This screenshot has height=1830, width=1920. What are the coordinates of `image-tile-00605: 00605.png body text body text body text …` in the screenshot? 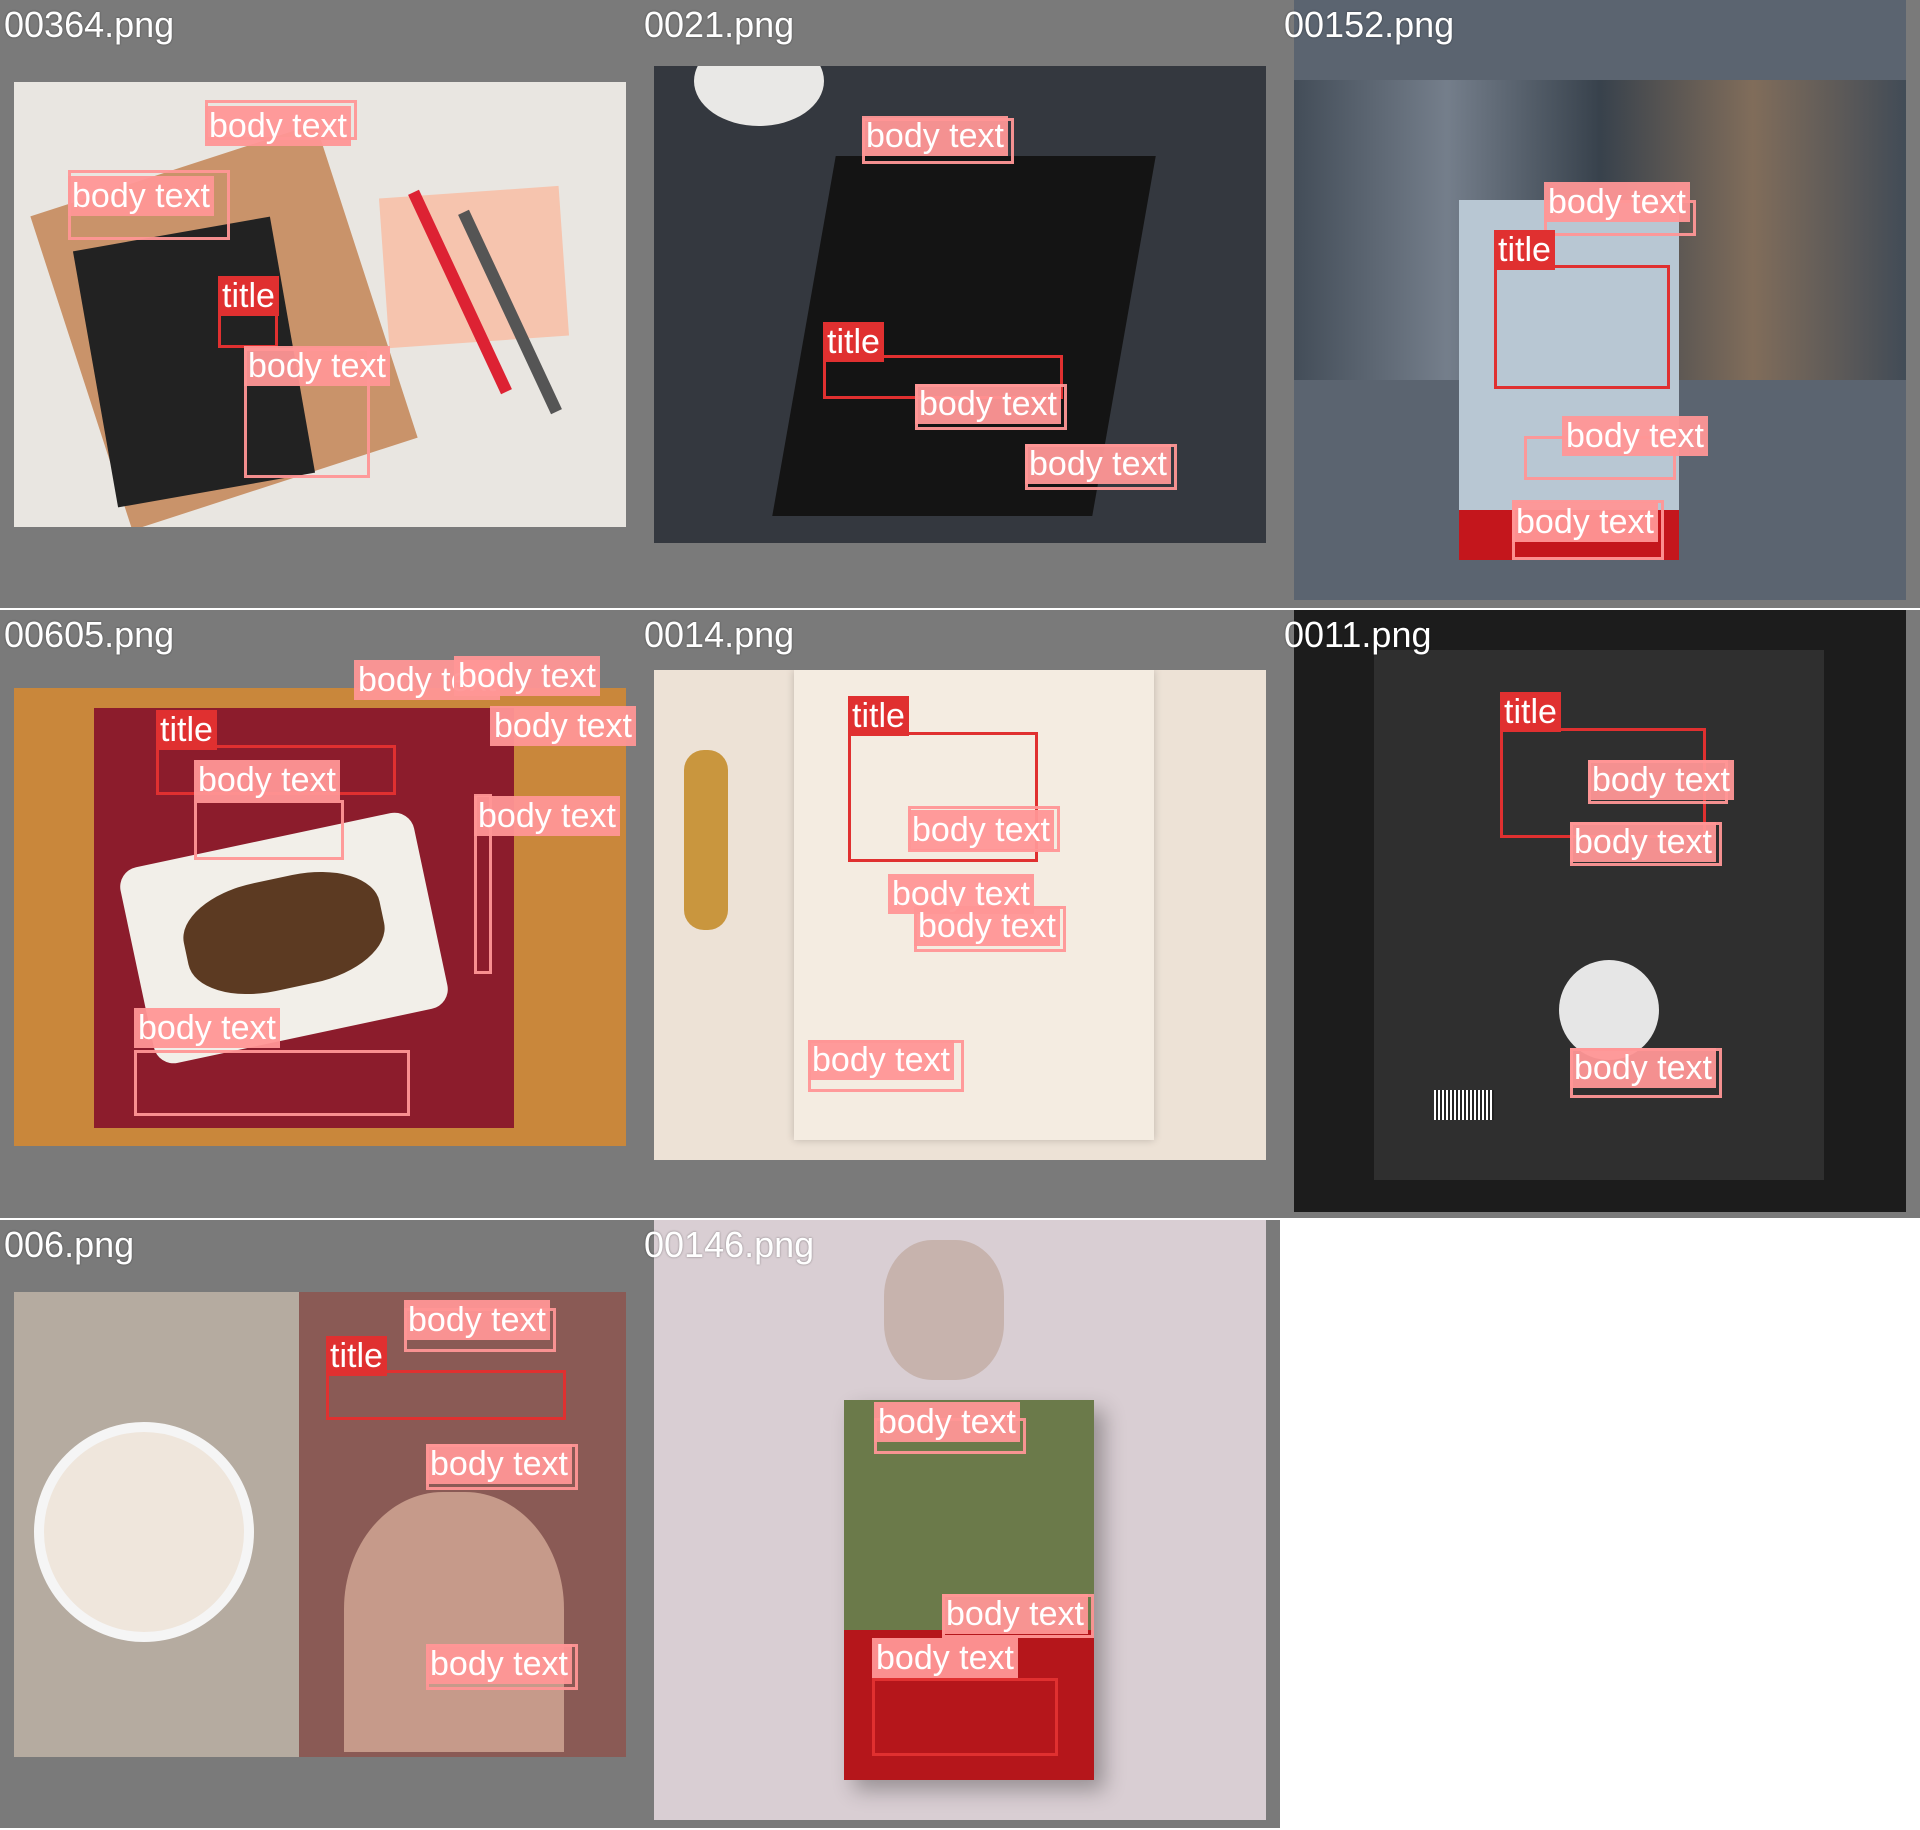 It's located at (320, 914).